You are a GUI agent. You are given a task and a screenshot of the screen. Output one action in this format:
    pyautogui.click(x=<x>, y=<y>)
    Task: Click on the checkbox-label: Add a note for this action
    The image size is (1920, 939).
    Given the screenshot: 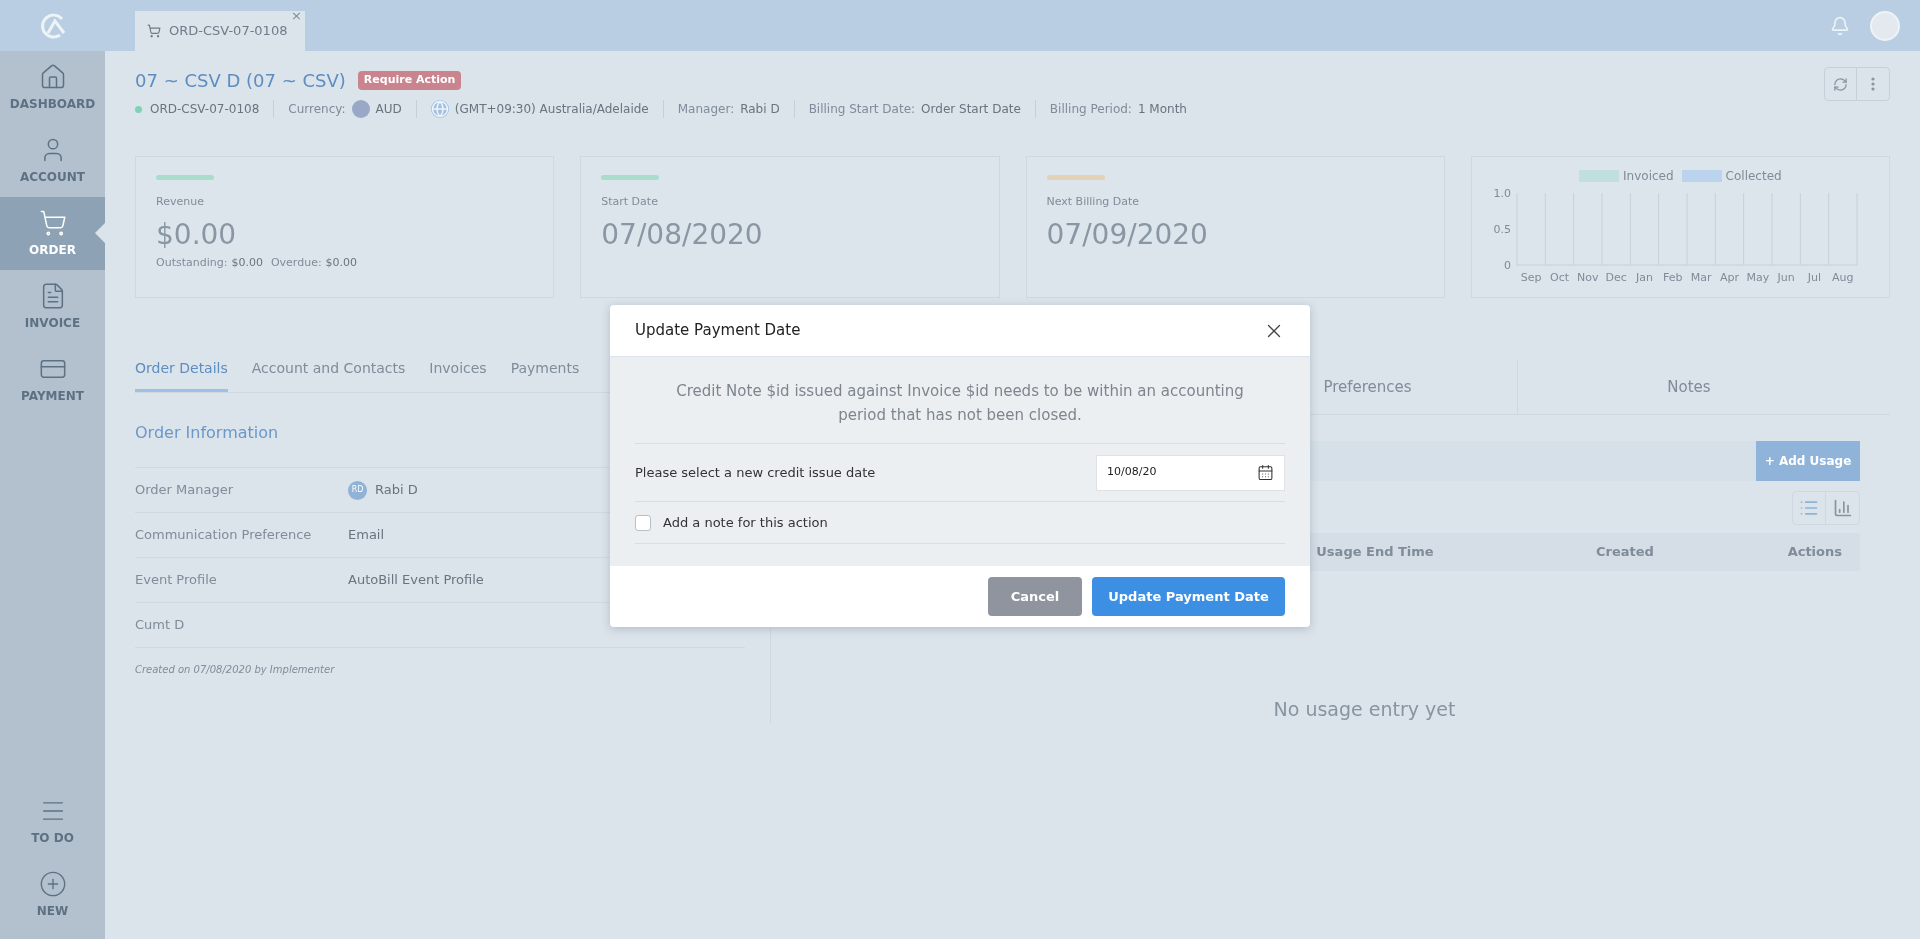 What is the action you would take?
    pyautogui.click(x=745, y=522)
    